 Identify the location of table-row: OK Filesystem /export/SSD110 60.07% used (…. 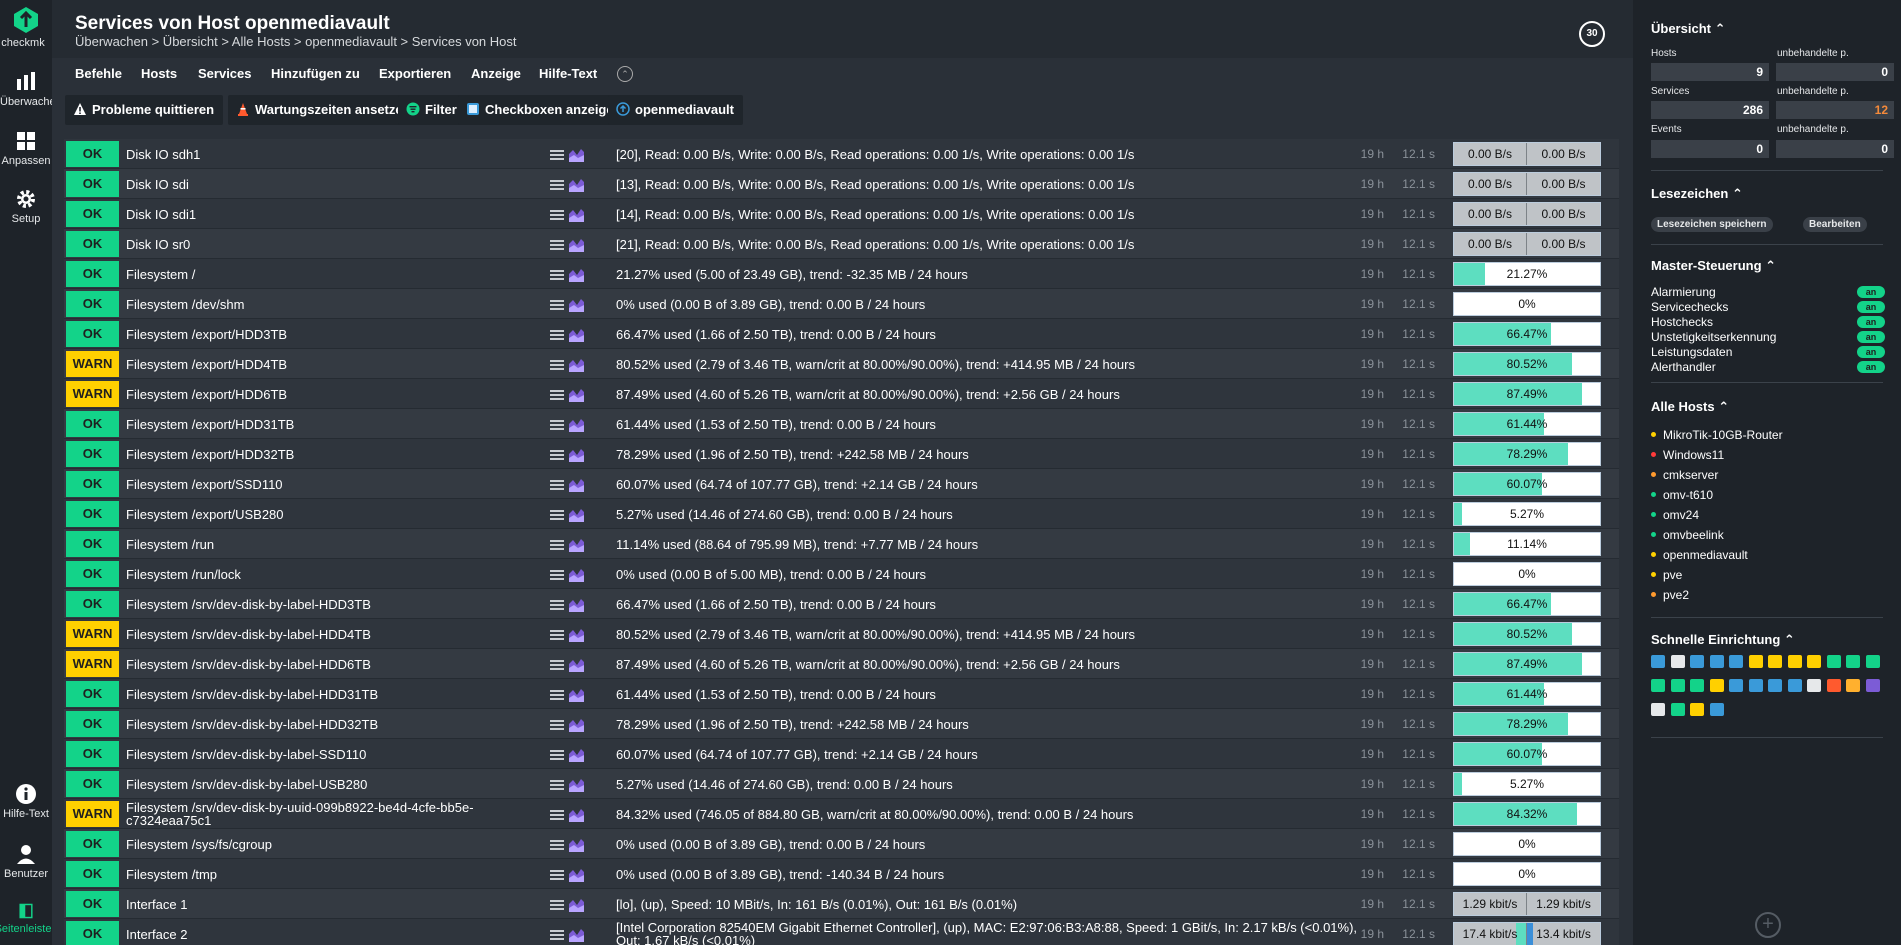
(841, 484).